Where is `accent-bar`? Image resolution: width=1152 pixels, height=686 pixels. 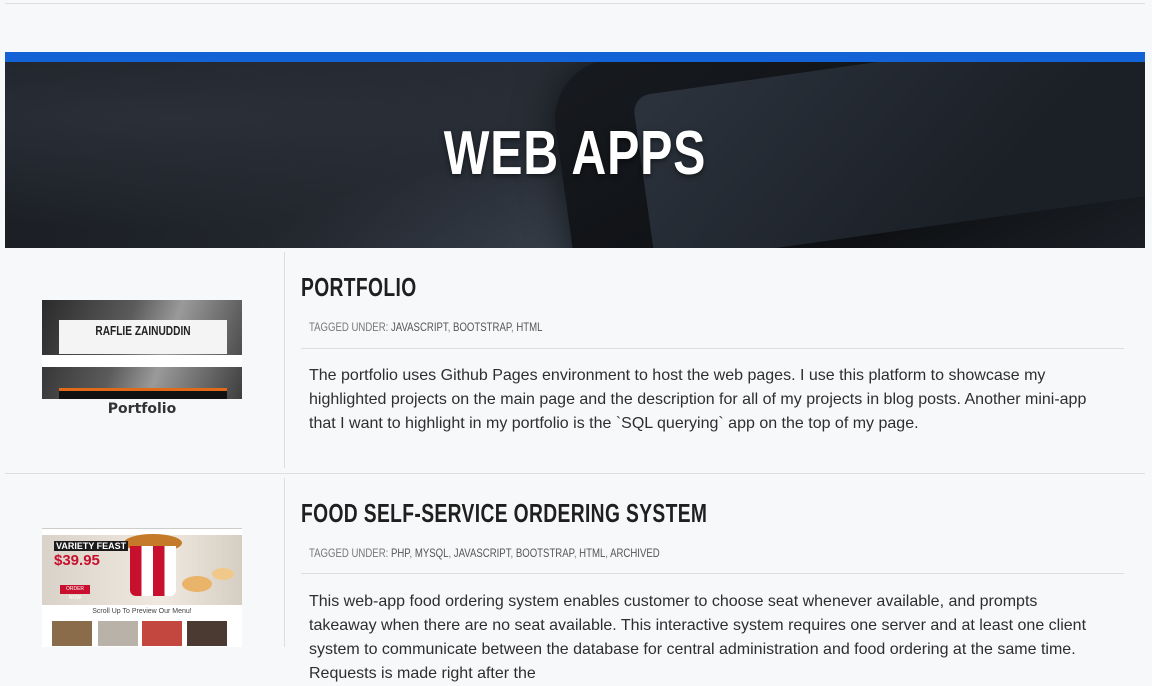 accent-bar is located at coordinates (575, 57).